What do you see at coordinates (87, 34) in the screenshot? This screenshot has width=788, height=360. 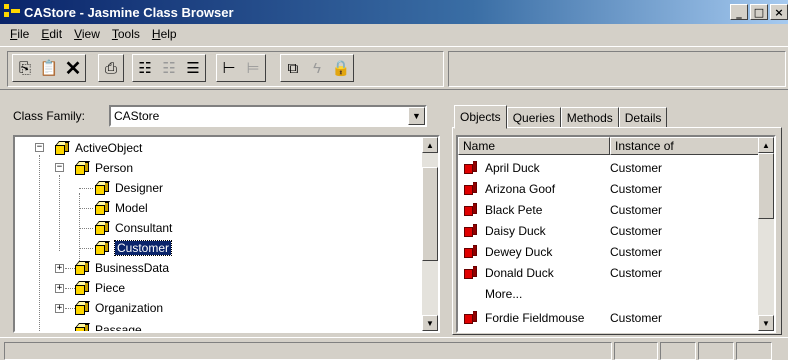 I see `menu-view: View` at bounding box center [87, 34].